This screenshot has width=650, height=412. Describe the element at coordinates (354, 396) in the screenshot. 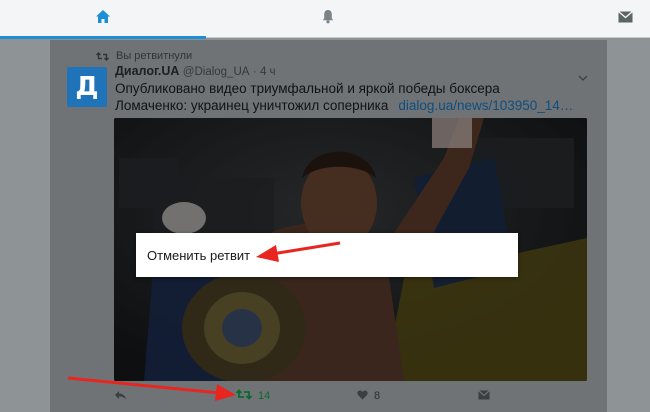

I see `tweet-actions: 14 8` at that location.